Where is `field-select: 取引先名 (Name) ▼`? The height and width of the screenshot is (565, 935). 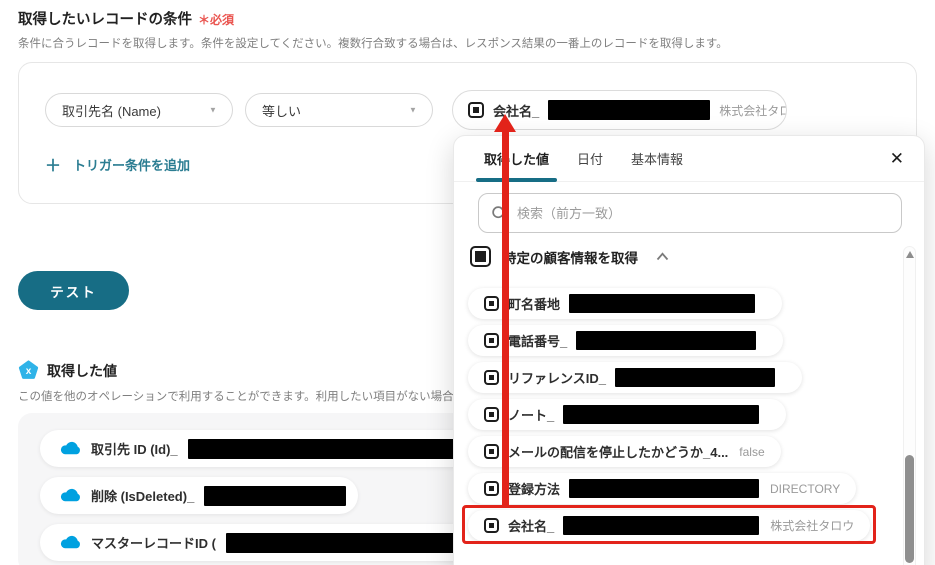 field-select: 取引先名 (Name) ▼ is located at coordinates (139, 110).